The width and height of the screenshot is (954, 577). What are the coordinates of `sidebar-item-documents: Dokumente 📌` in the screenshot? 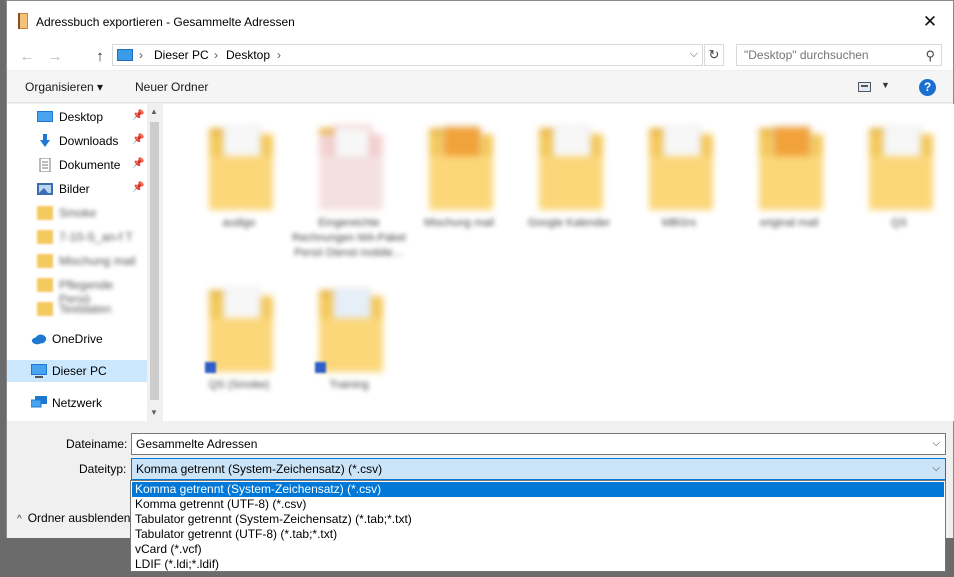 It's located at (77, 165).